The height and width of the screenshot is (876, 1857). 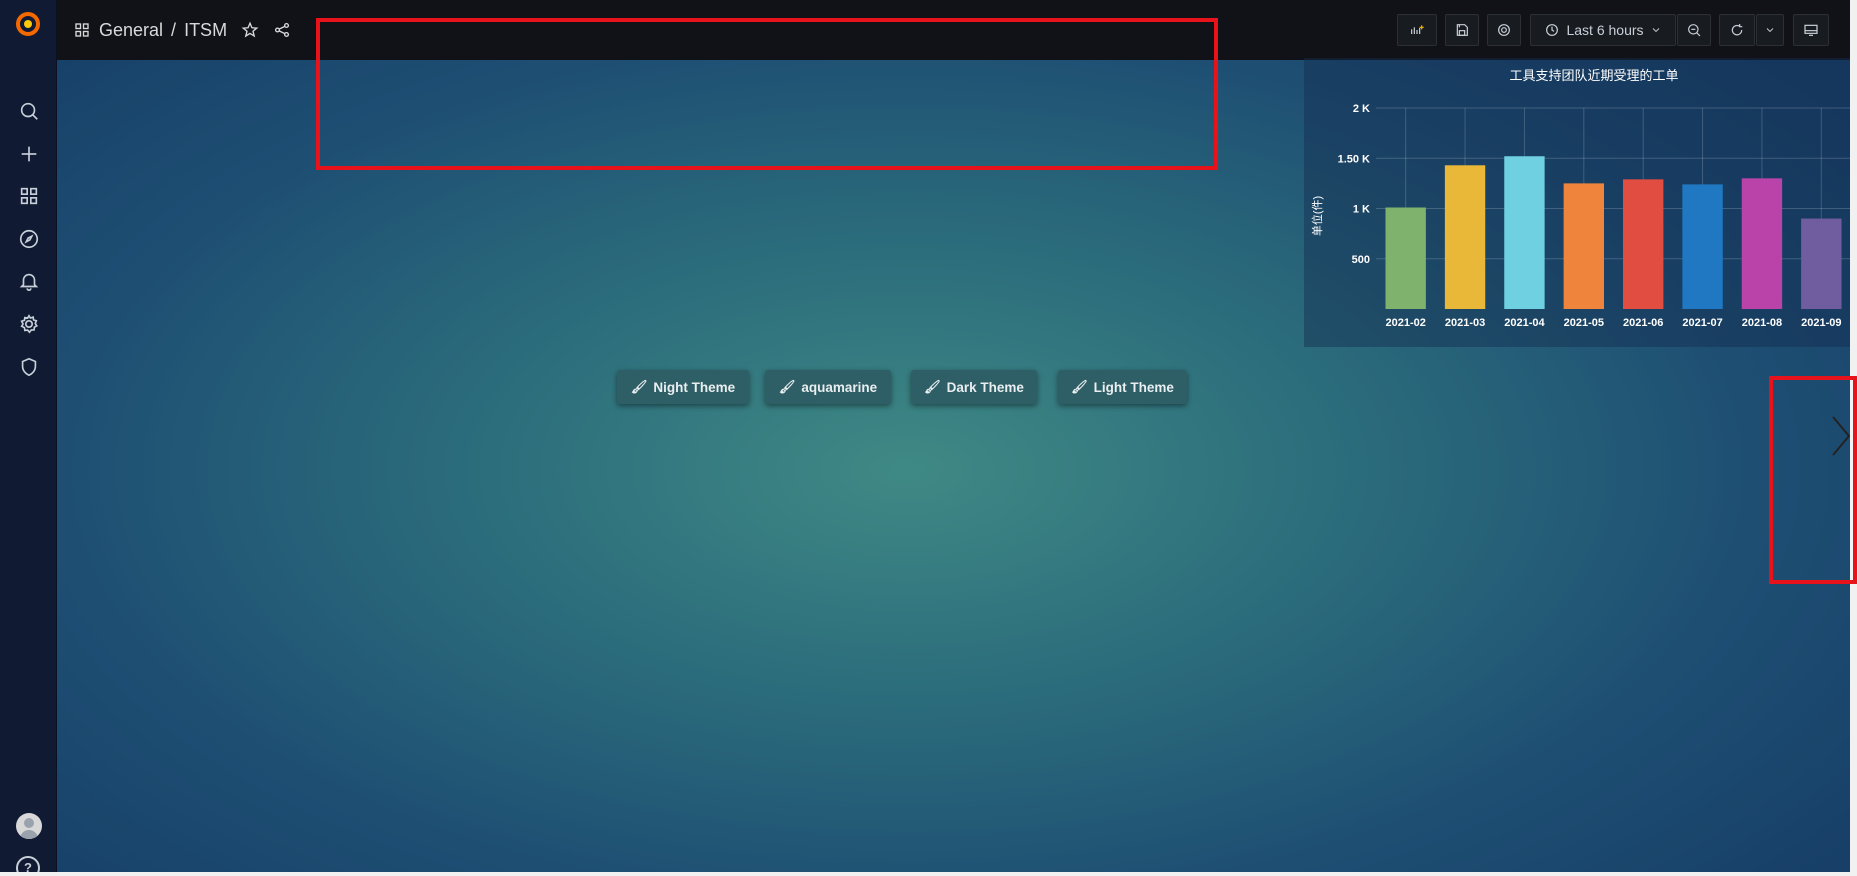 I want to click on annotation-box-right, so click(x=1813, y=480).